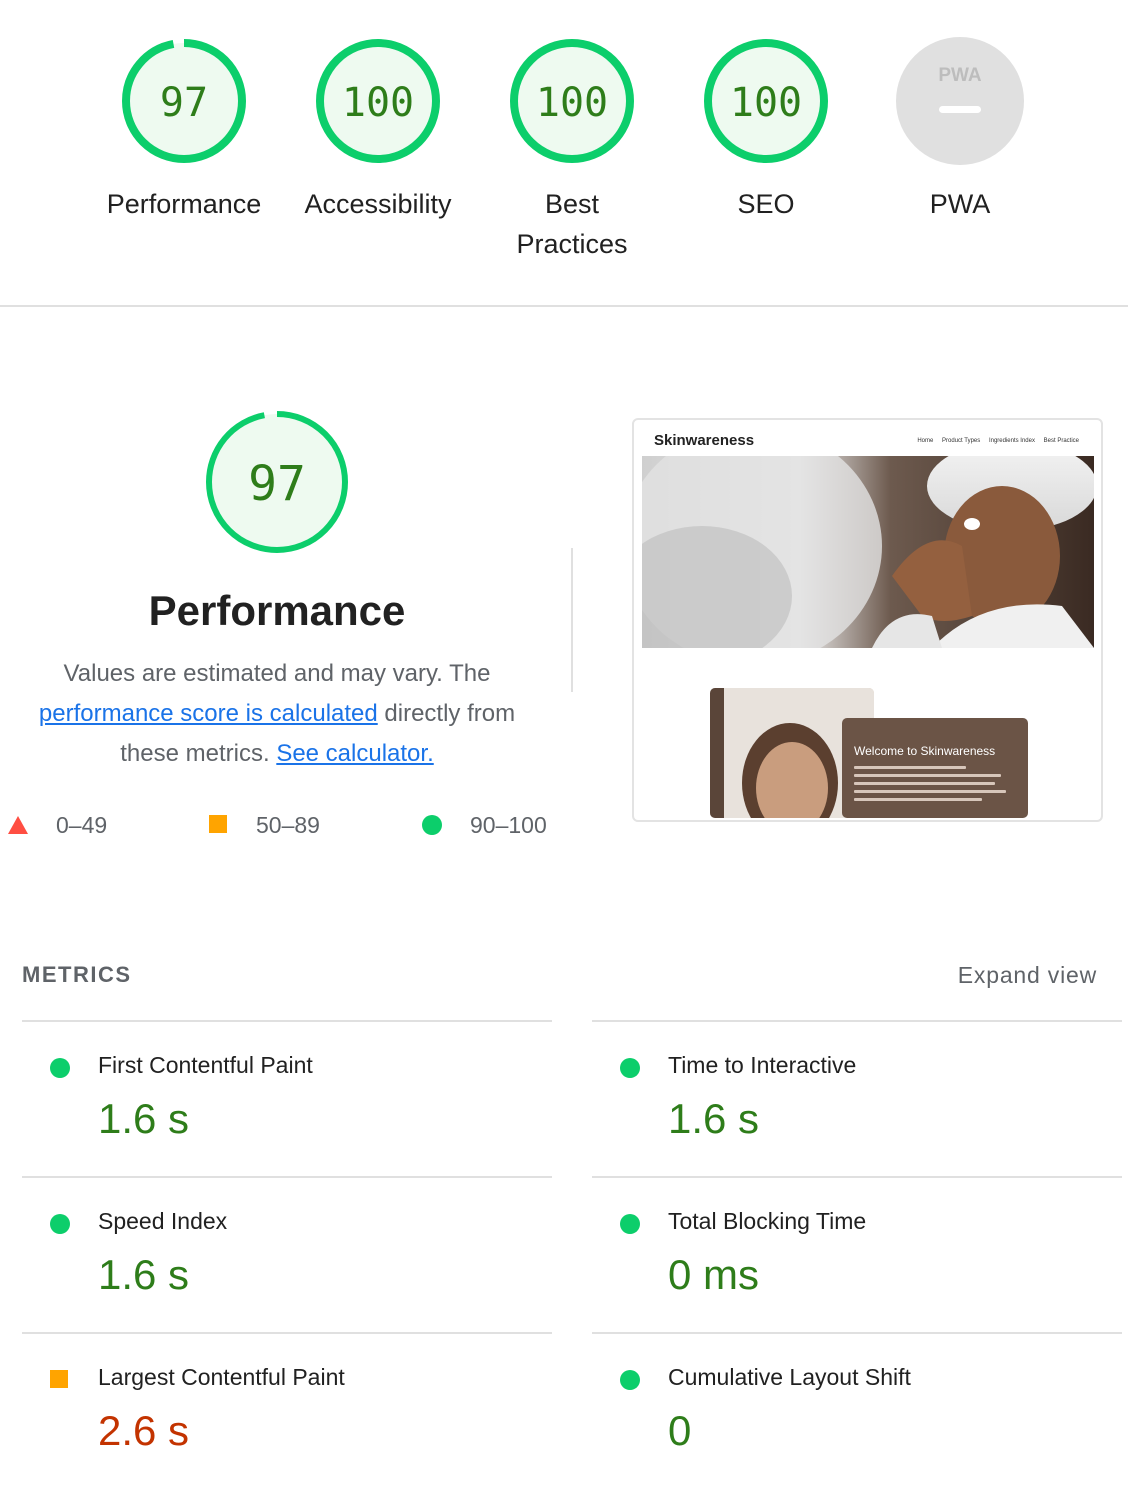 Image resolution: width=1128 pixels, height=1486 pixels. What do you see at coordinates (277, 610) in the screenshot?
I see `performance-title: Performance` at bounding box center [277, 610].